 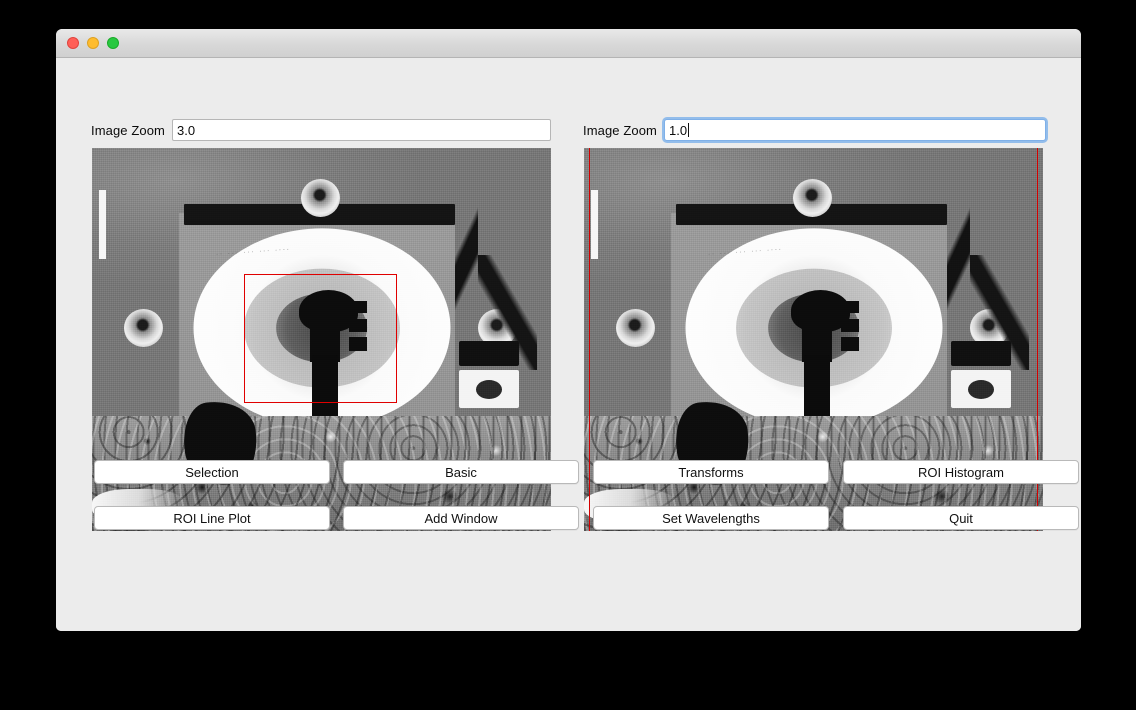 I want to click on add-window-button-label: Add Window, so click(x=461, y=518).